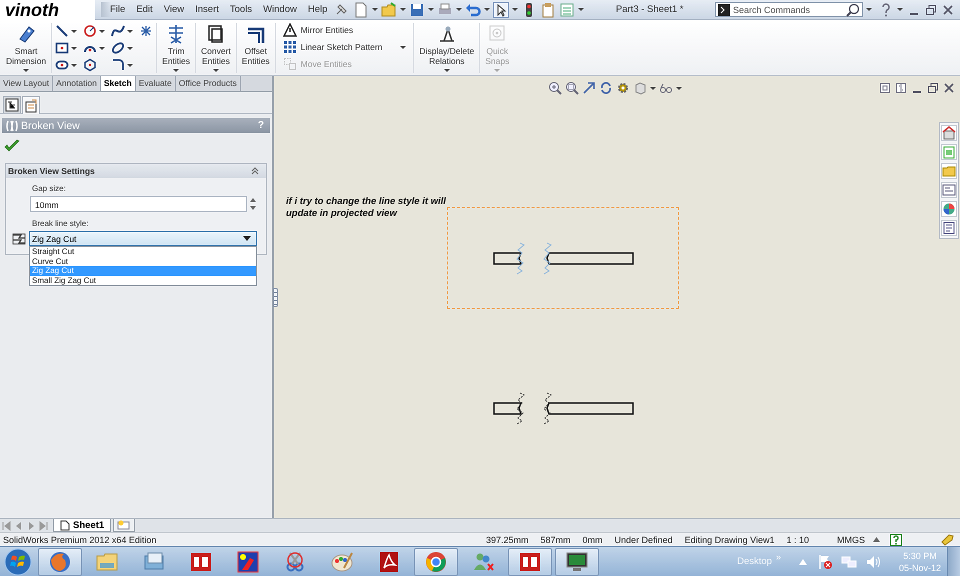  I want to click on collapse-icon, so click(255, 171).